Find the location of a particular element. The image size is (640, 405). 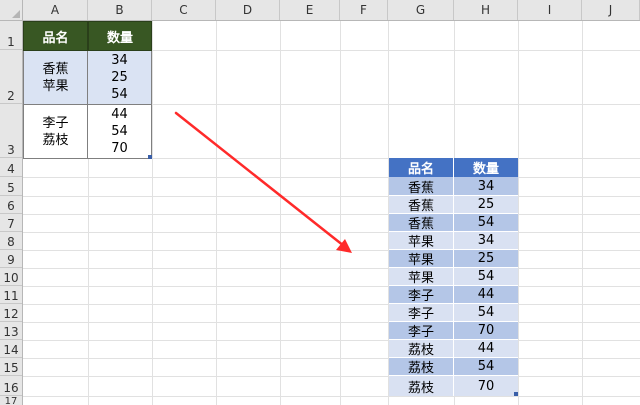

result-header-name: 品名 is located at coordinates (421, 167).